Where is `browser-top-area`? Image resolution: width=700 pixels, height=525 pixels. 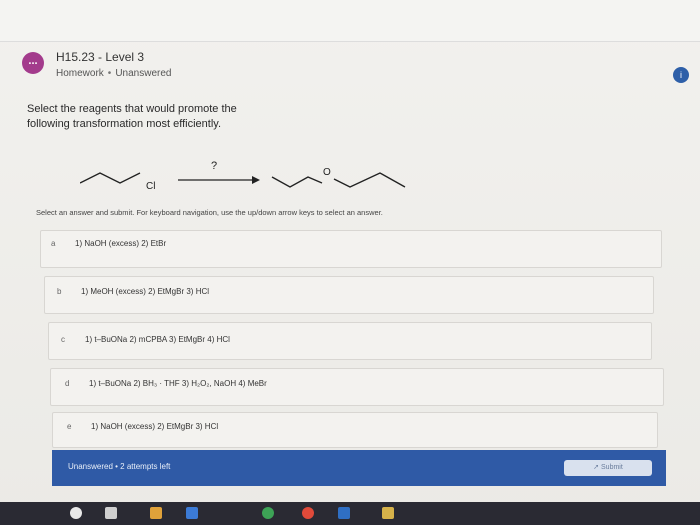 browser-top-area is located at coordinates (350, 21).